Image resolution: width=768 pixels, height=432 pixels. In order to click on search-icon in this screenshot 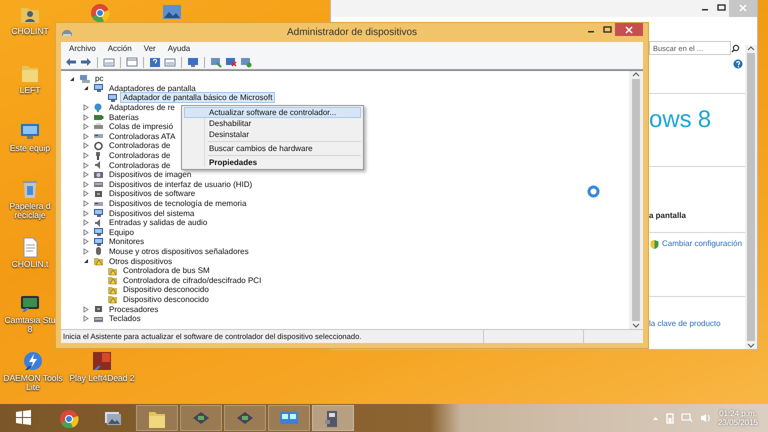, I will do `click(735, 48)`.